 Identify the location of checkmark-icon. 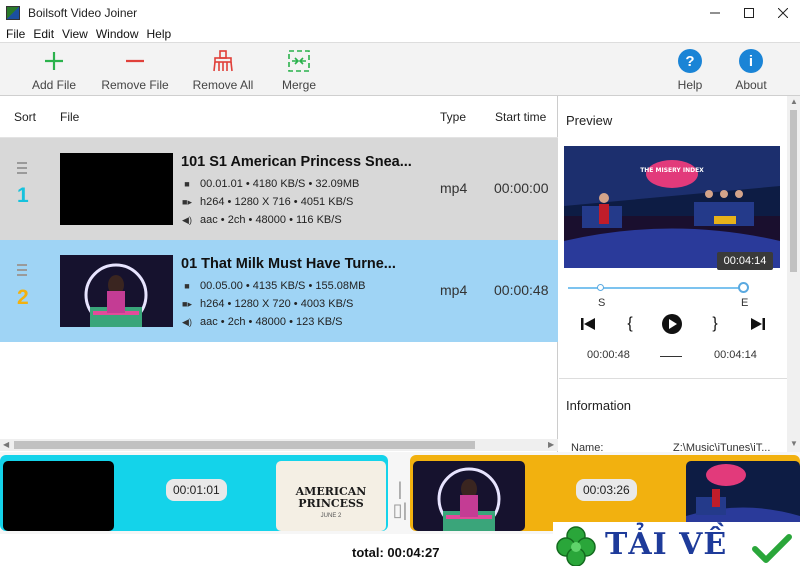
(772, 548).